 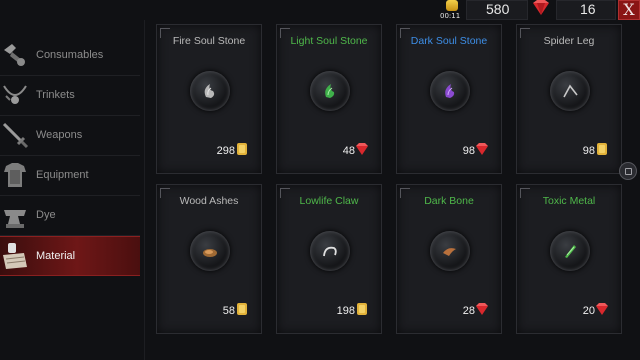 I want to click on fire-soul-stone-icon, so click(x=209, y=91).